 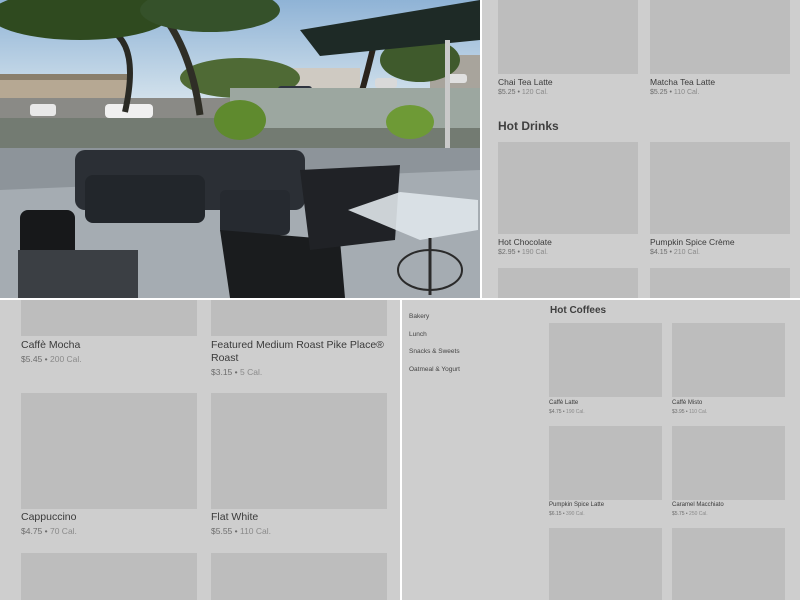 What do you see at coordinates (419, 316) in the screenshot?
I see `category-link-bakery: Bakery` at bounding box center [419, 316].